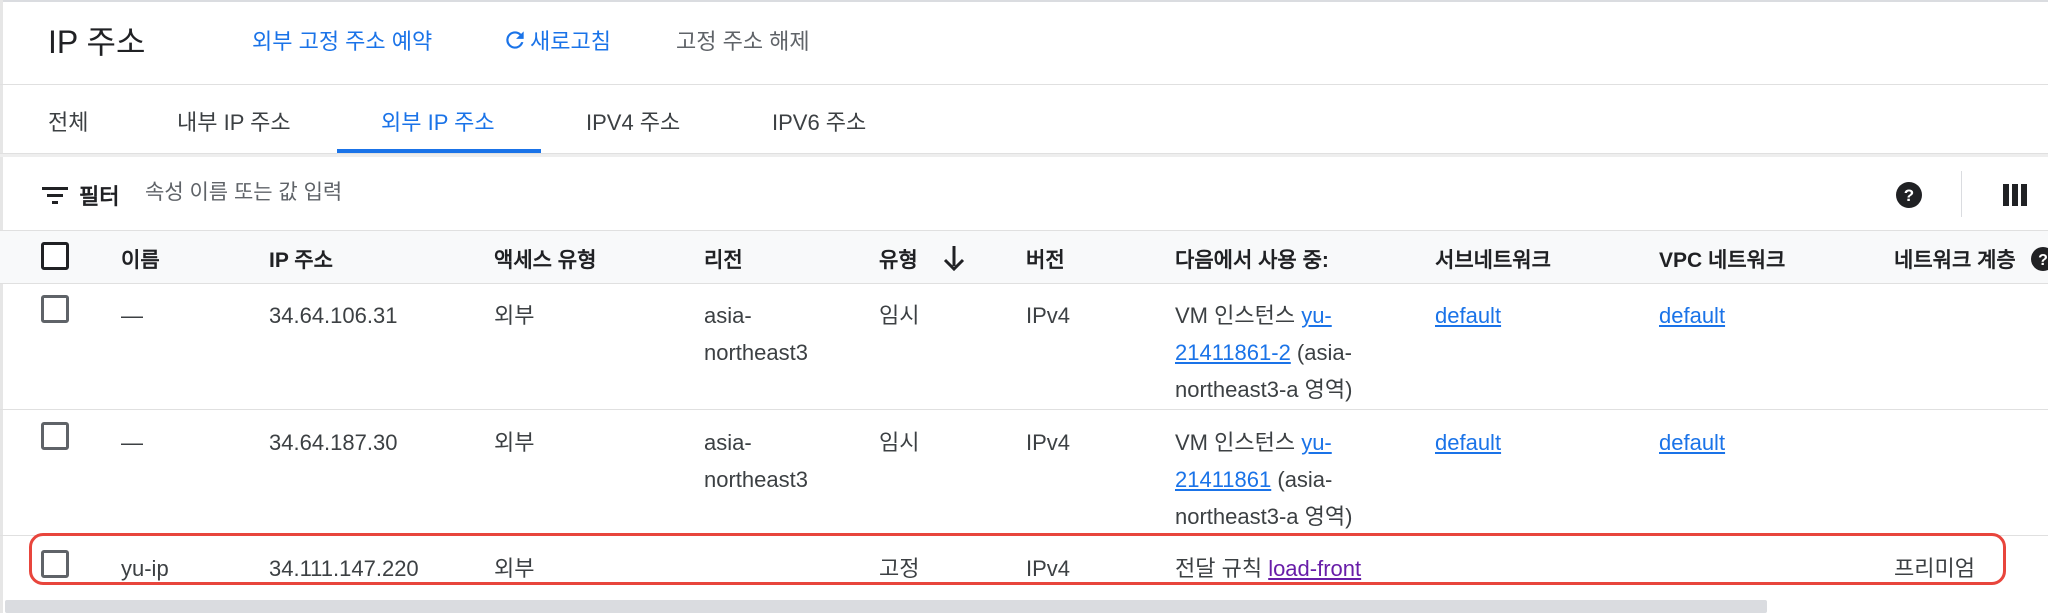 The width and height of the screenshot is (2048, 613). I want to click on column-header-ip: IP 주소, so click(301, 259).